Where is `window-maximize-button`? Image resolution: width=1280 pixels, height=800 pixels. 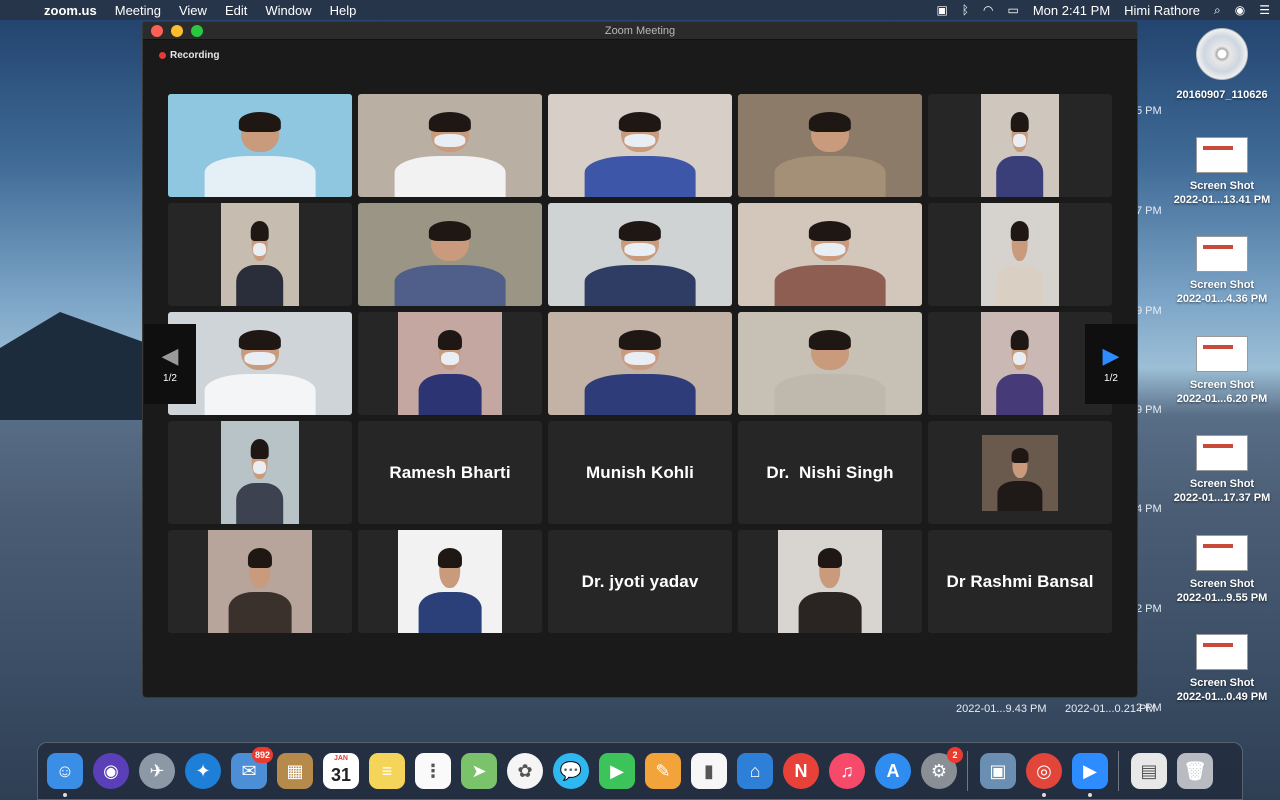
window-maximize-button is located at coordinates (197, 30).